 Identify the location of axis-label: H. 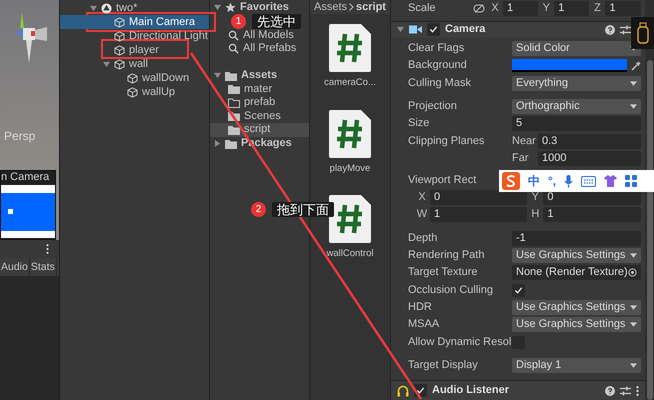
(535, 214).